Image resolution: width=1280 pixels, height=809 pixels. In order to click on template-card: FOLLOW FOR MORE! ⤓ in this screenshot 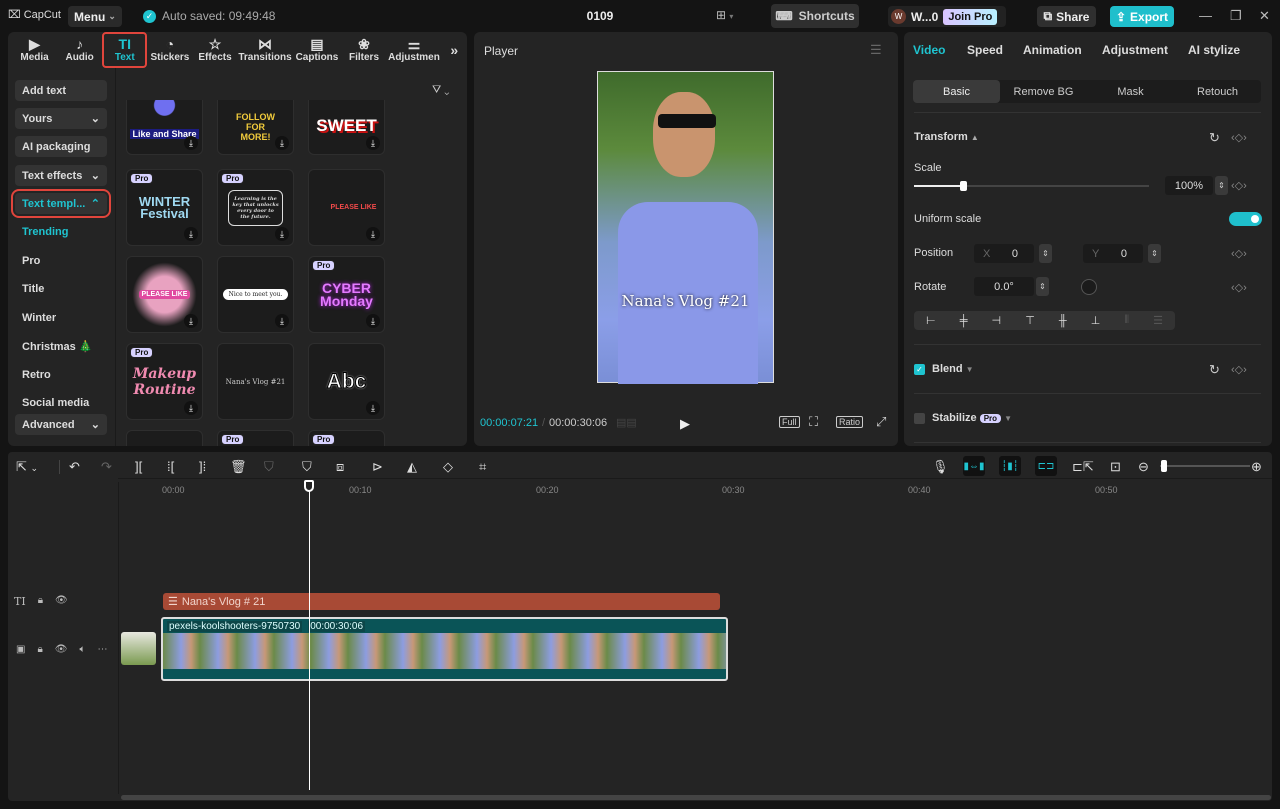, I will do `click(255, 127)`.